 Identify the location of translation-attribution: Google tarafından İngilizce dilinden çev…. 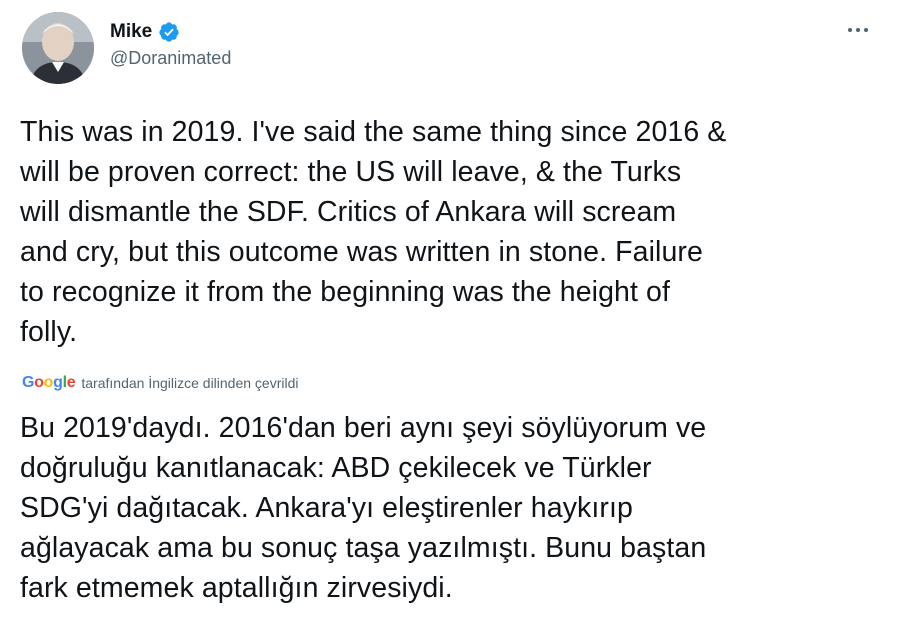
(160, 383).